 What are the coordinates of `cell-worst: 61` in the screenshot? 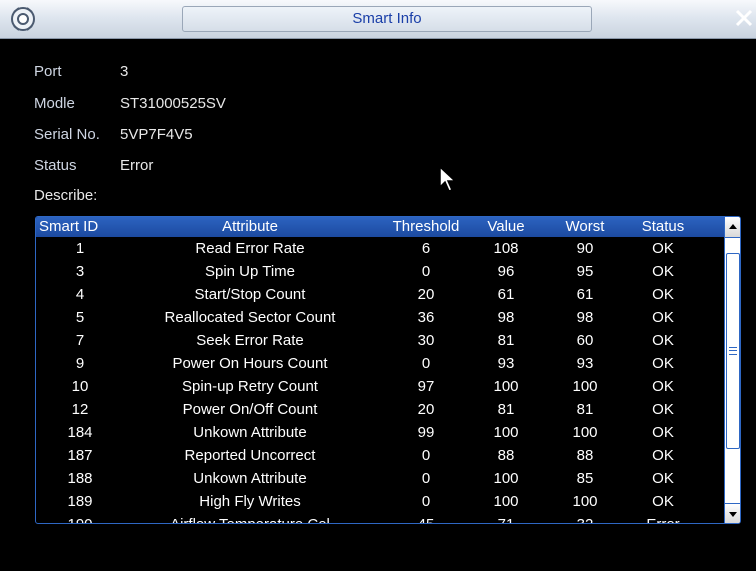 It's located at (585, 294).